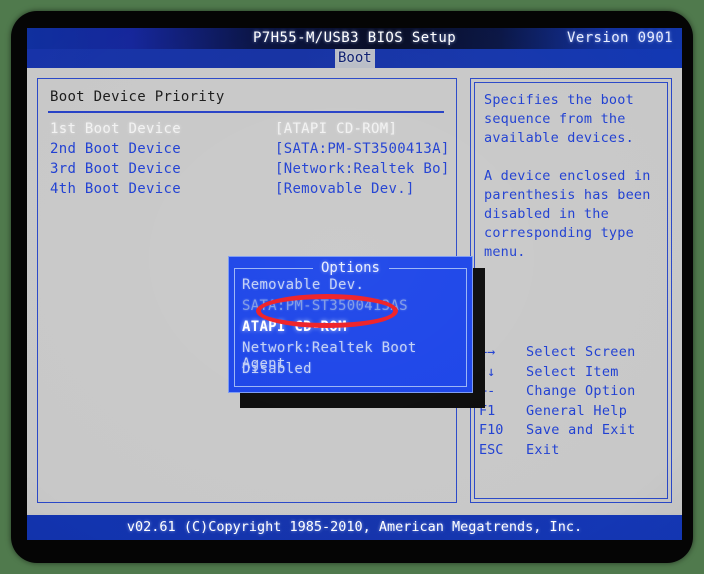 This screenshot has width=704, height=574. I want to click on key-legend-label: Change Option, so click(581, 391).